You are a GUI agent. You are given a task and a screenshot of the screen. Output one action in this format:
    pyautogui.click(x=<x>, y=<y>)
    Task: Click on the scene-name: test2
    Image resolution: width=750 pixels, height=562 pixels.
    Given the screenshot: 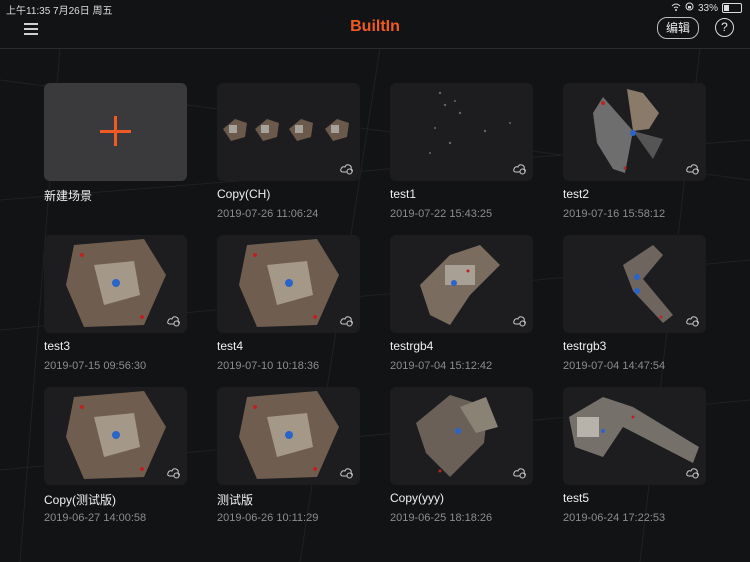 What is the action you would take?
    pyautogui.click(x=576, y=194)
    